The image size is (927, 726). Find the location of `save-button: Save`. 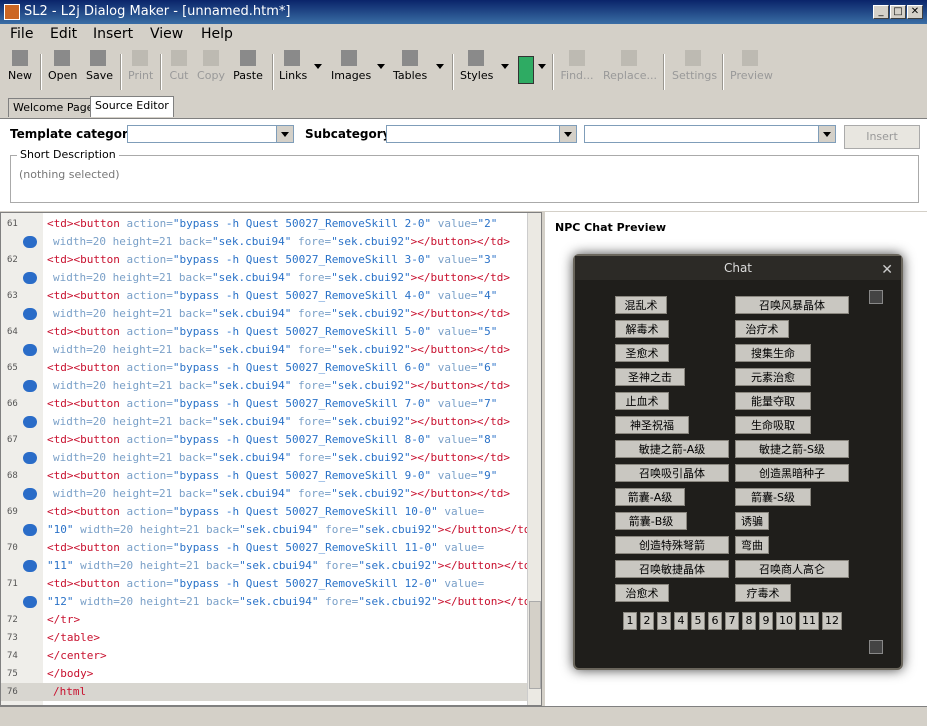

save-button: Save is located at coordinates (99, 66).